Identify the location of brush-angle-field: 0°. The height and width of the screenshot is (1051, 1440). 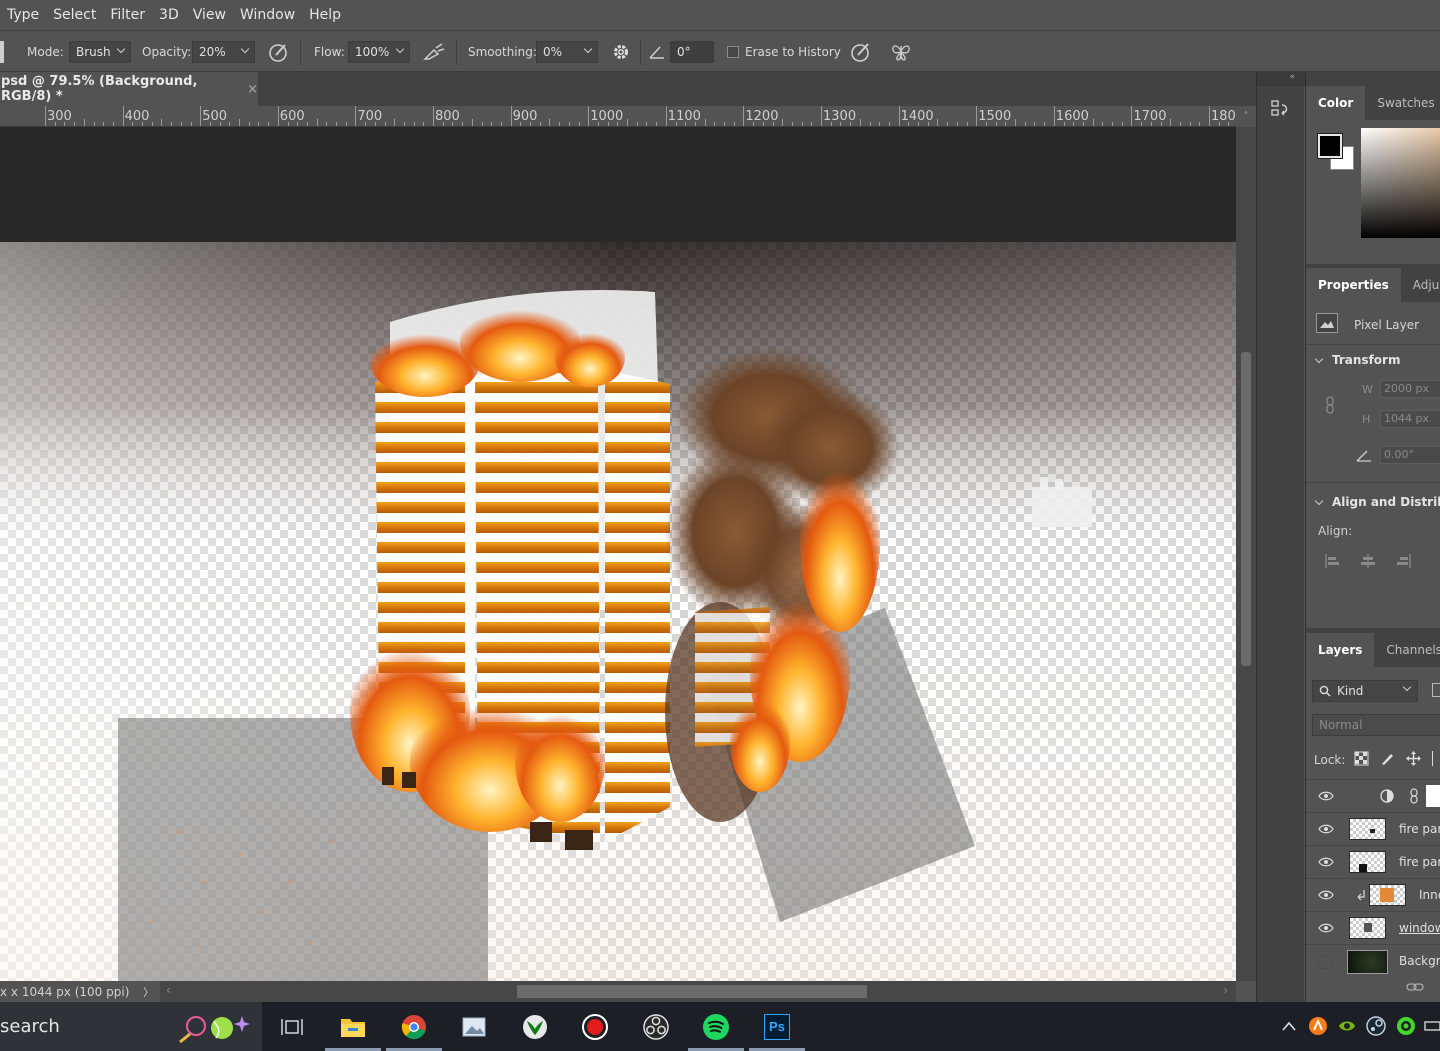
(692, 52).